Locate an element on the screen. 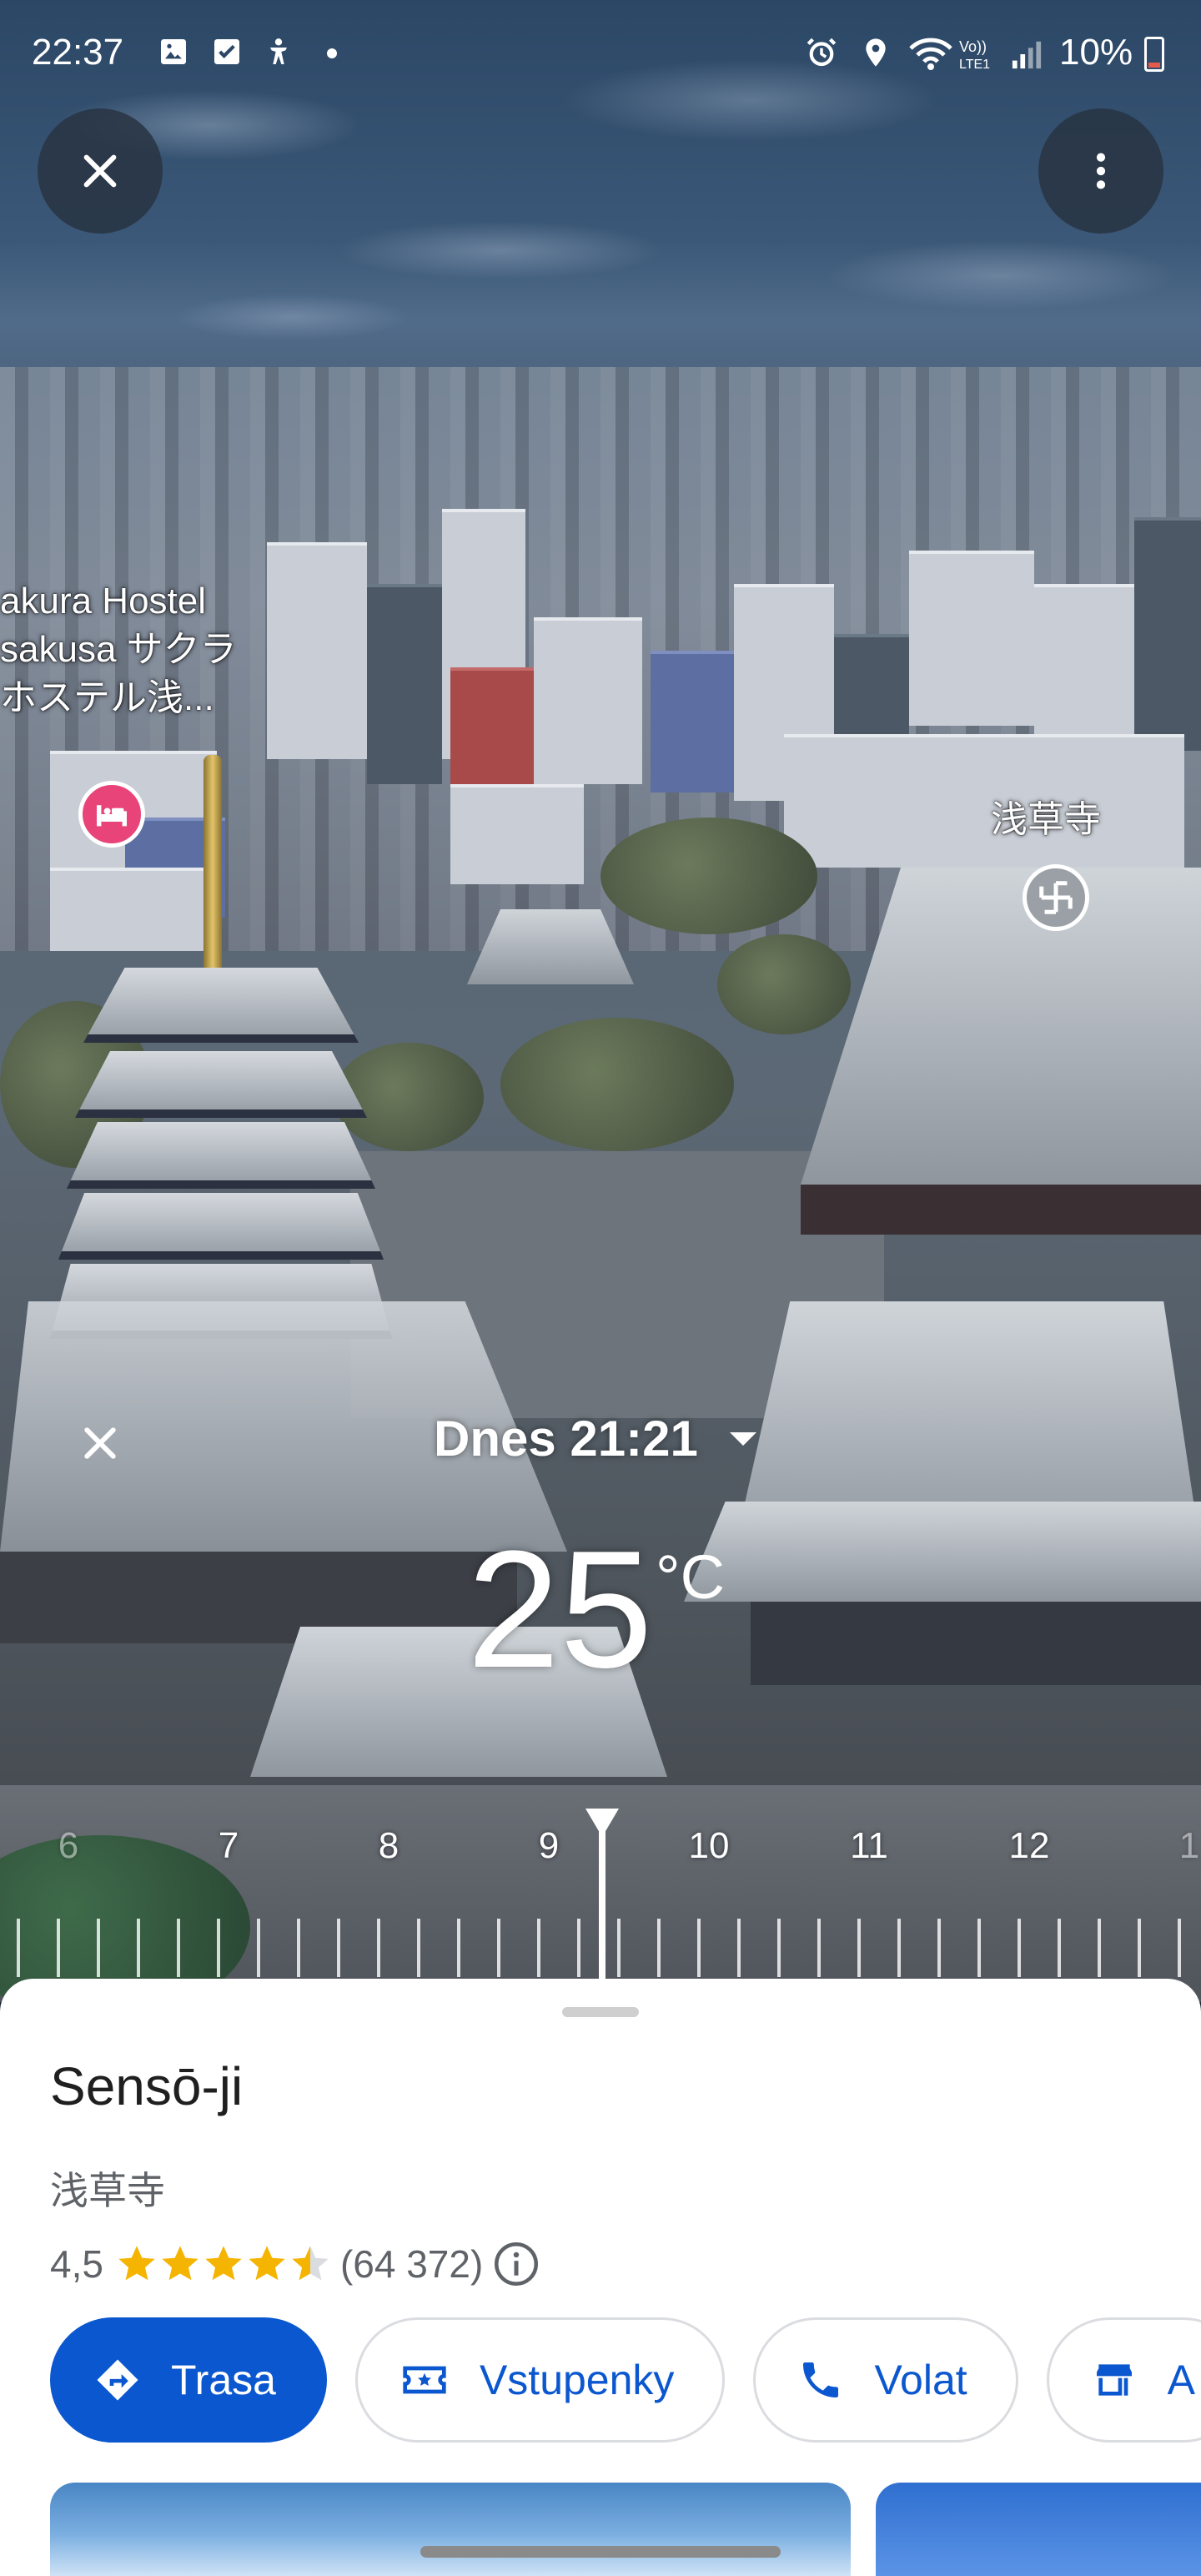 This screenshot has height=2576, width=1201. volte-icon: Vo)) LTE1 is located at coordinates (974, 55).